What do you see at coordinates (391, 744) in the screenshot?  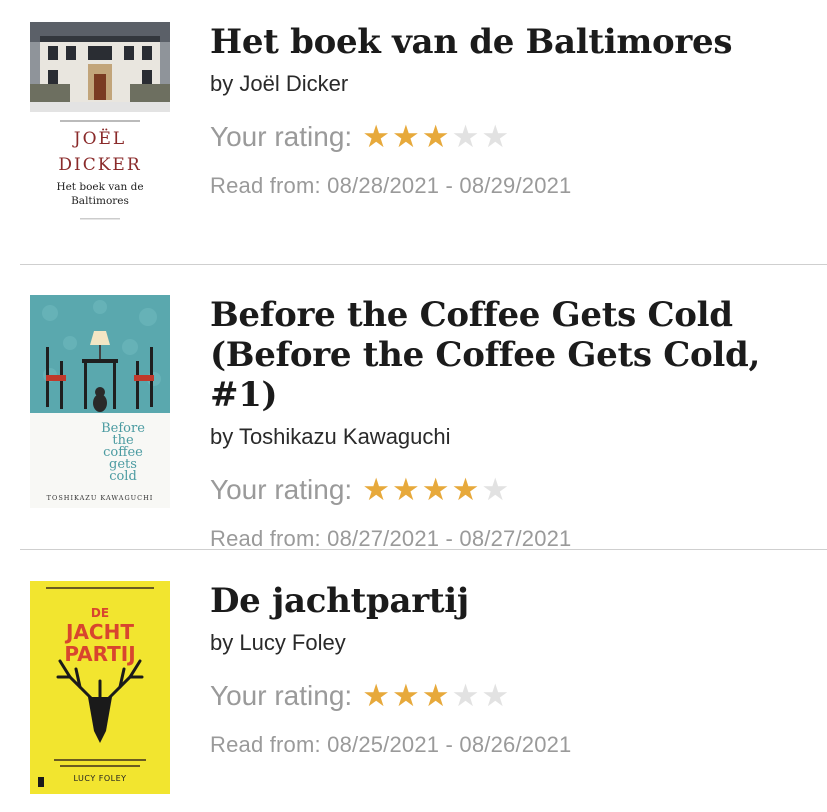 I see `read-dates: Read from: 08/25/2021 - 08/26/2021` at bounding box center [391, 744].